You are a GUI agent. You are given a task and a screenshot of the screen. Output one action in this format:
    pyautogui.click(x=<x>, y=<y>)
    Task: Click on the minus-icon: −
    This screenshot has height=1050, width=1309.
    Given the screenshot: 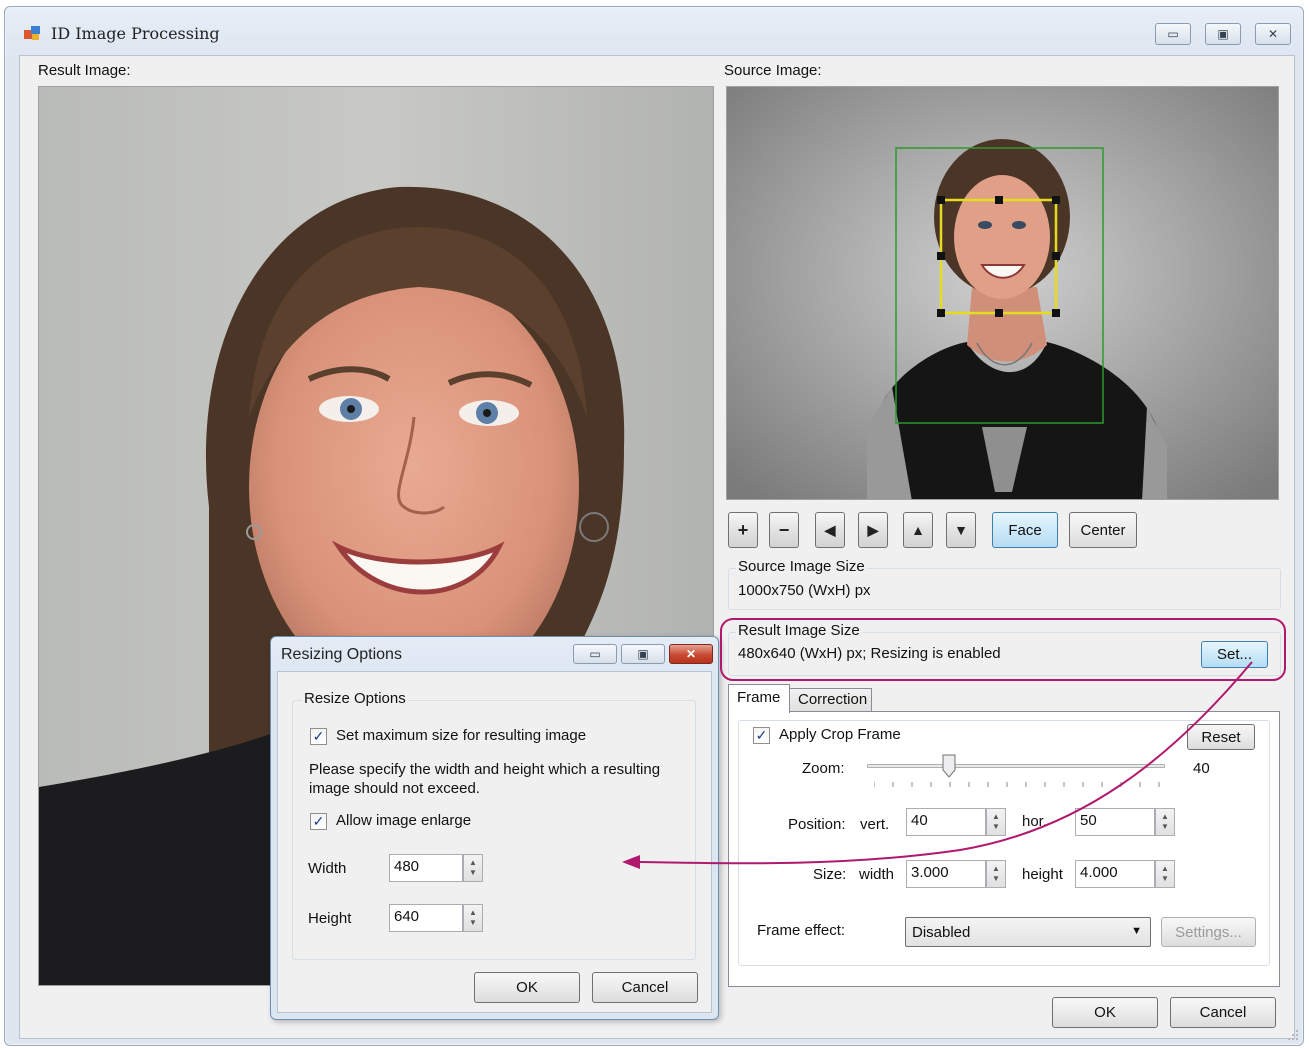 What is the action you would take?
    pyautogui.click(x=784, y=529)
    